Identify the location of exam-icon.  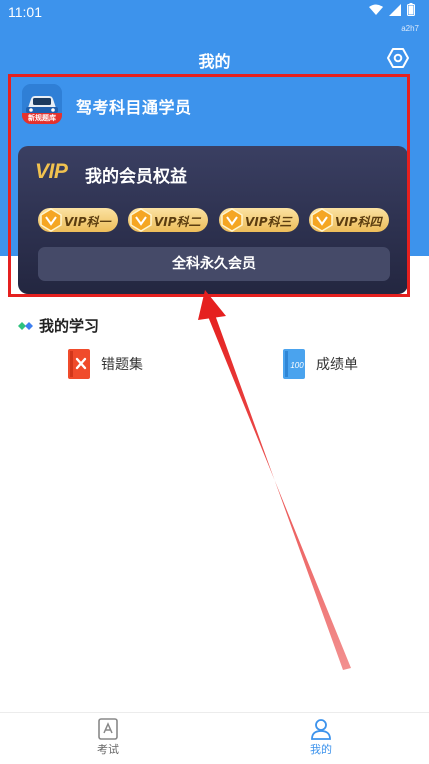
(108, 729).